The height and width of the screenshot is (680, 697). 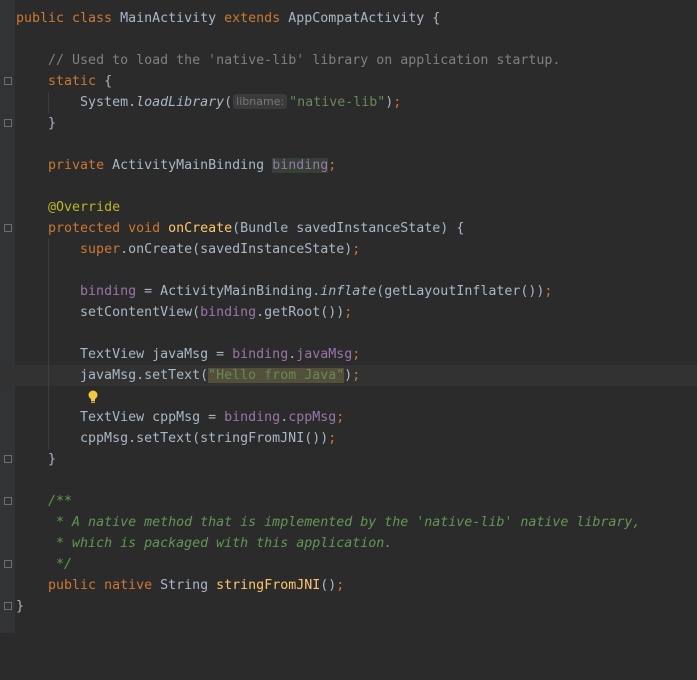 I want to click on code-line: setContentView(binding.getRoot());, so click(x=348, y=312).